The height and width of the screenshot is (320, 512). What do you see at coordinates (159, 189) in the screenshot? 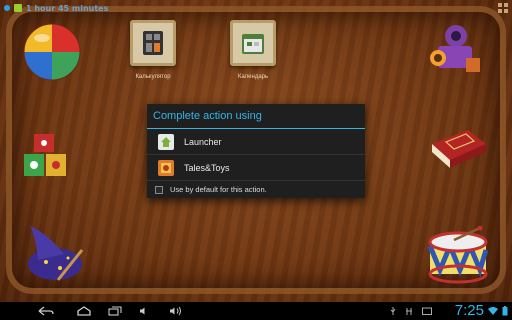
I see `use-default-checkbox` at bounding box center [159, 189].